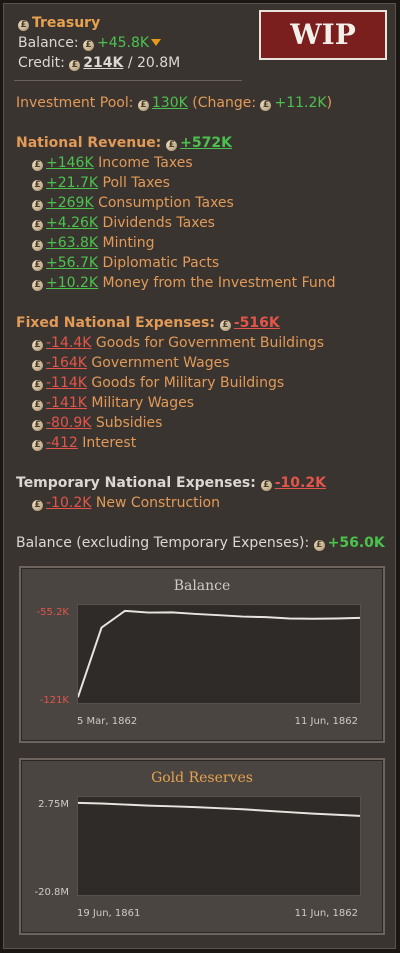  Describe the element at coordinates (52, 612) in the screenshot. I see `y-tick-label: -55.2K` at that location.